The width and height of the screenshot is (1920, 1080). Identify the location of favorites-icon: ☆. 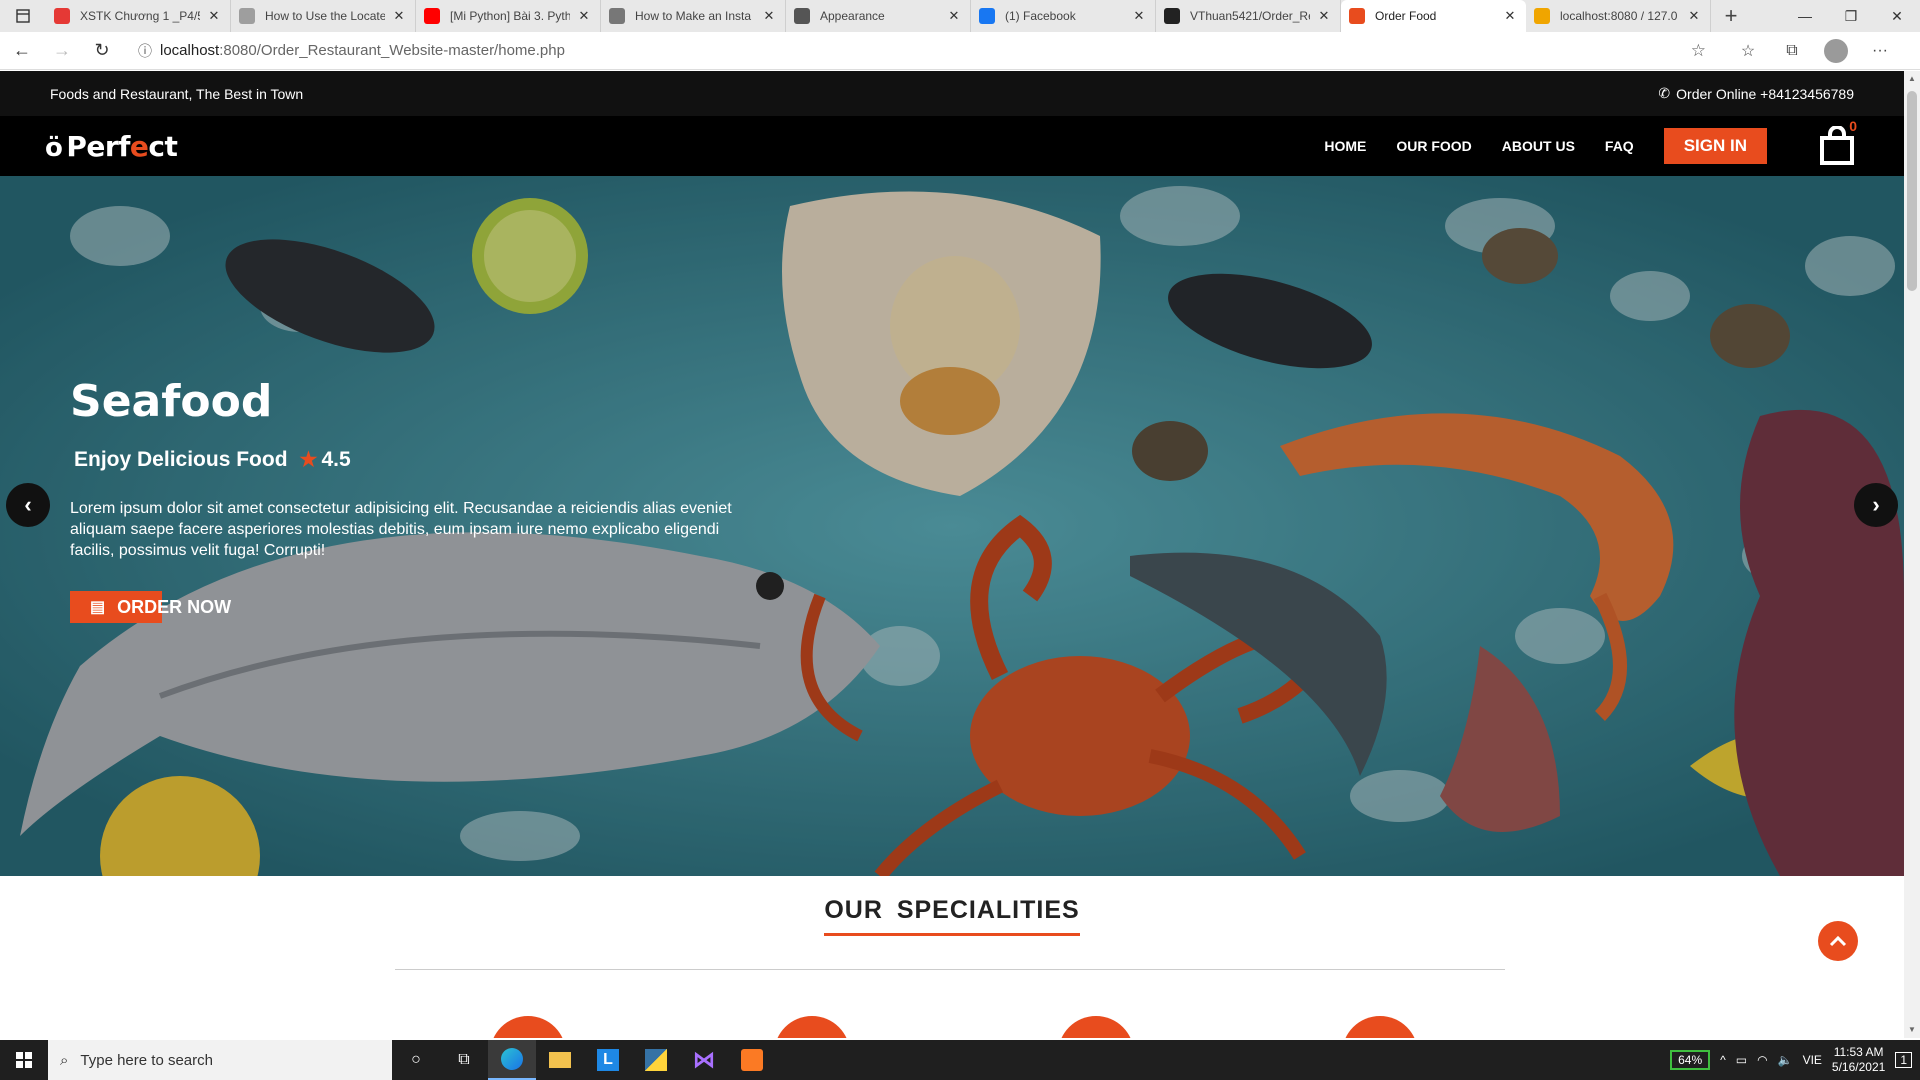
(1748, 51).